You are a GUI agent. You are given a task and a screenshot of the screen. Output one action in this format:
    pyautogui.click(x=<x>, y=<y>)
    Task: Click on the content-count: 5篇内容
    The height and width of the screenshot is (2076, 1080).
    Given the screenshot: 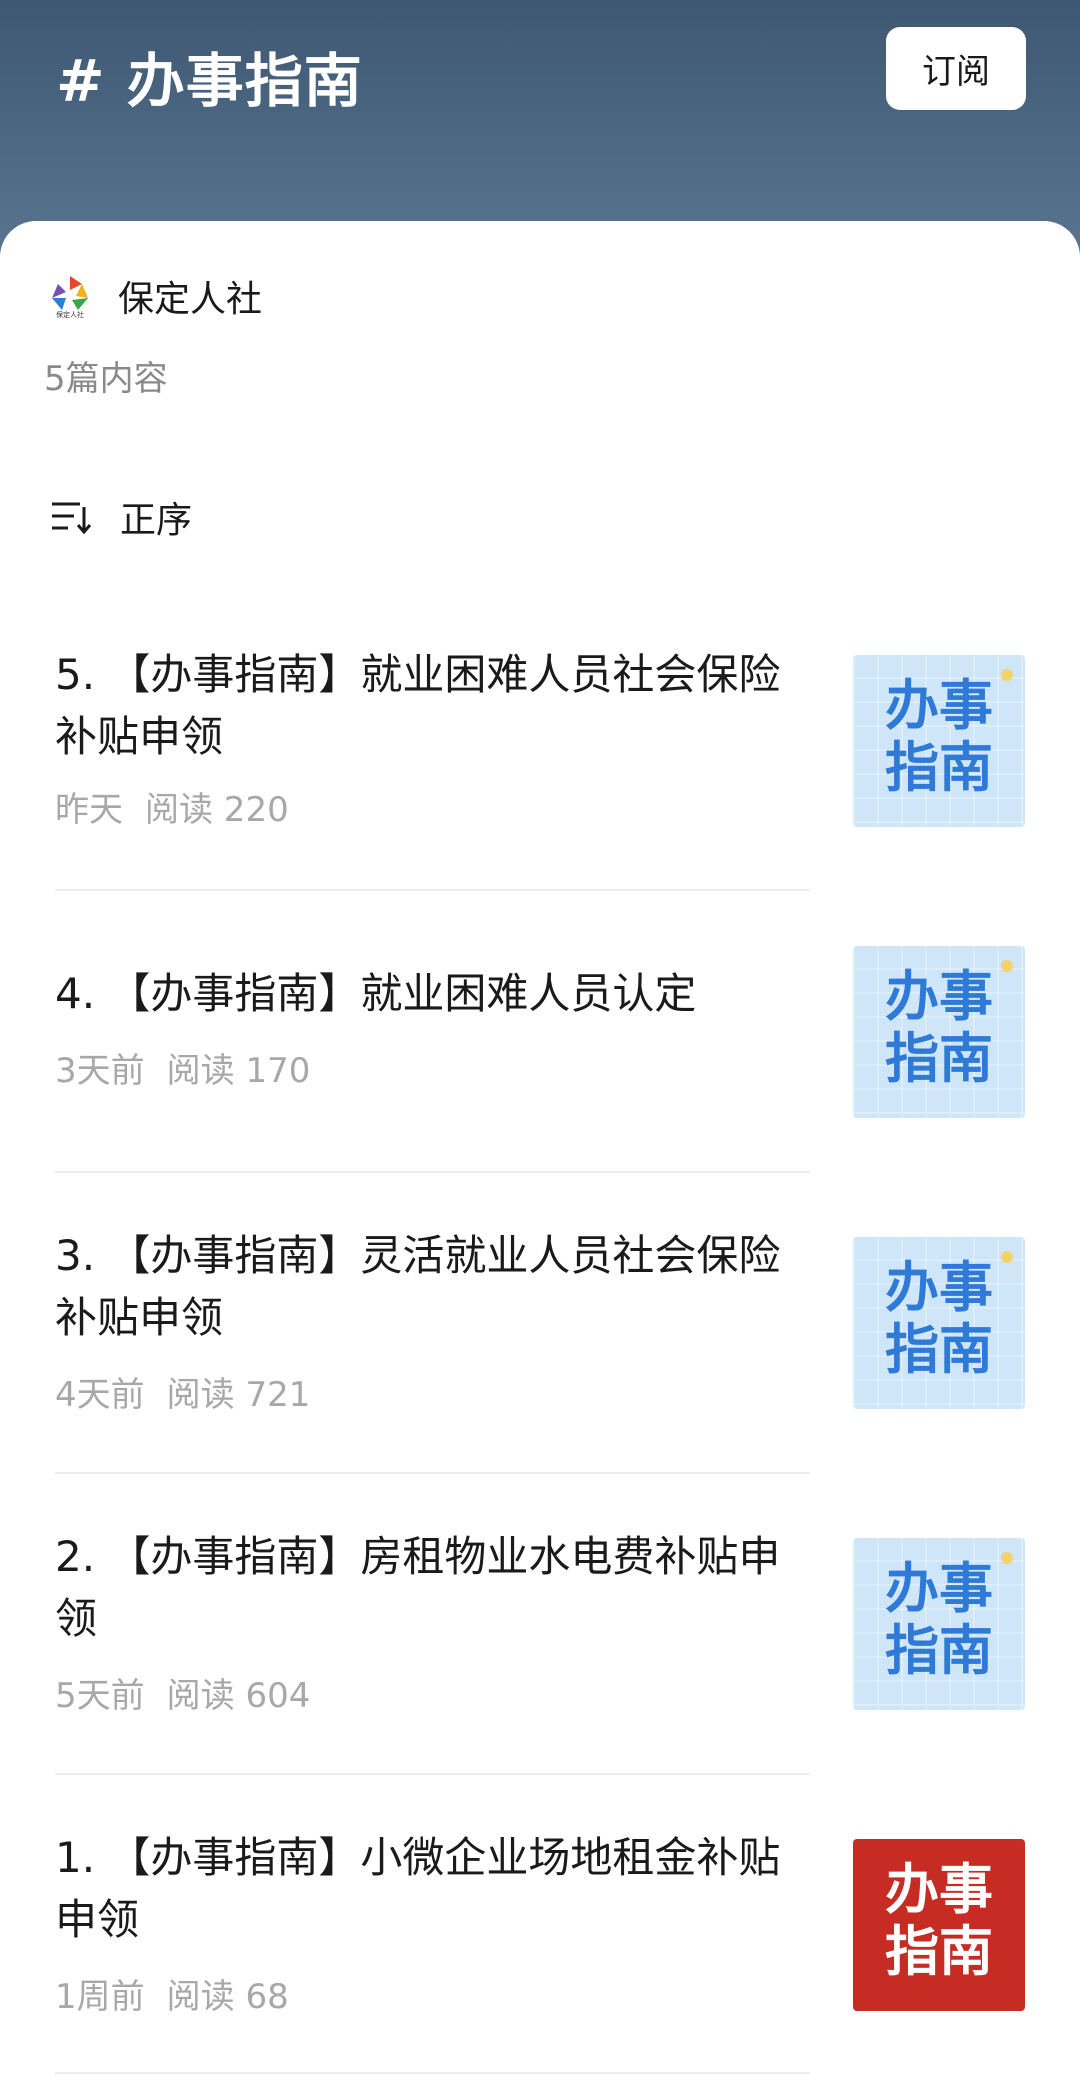 What is the action you would take?
    pyautogui.click(x=106, y=379)
    